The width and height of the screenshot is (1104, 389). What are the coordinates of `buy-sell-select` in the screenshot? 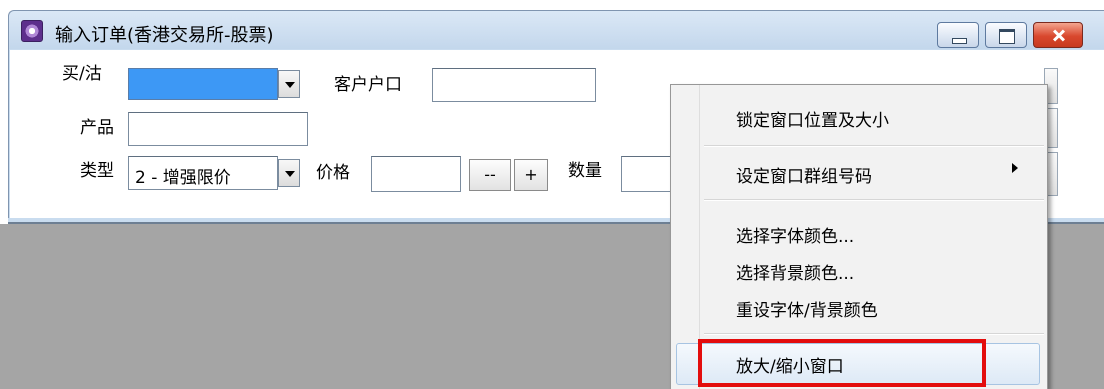 It's located at (203, 84).